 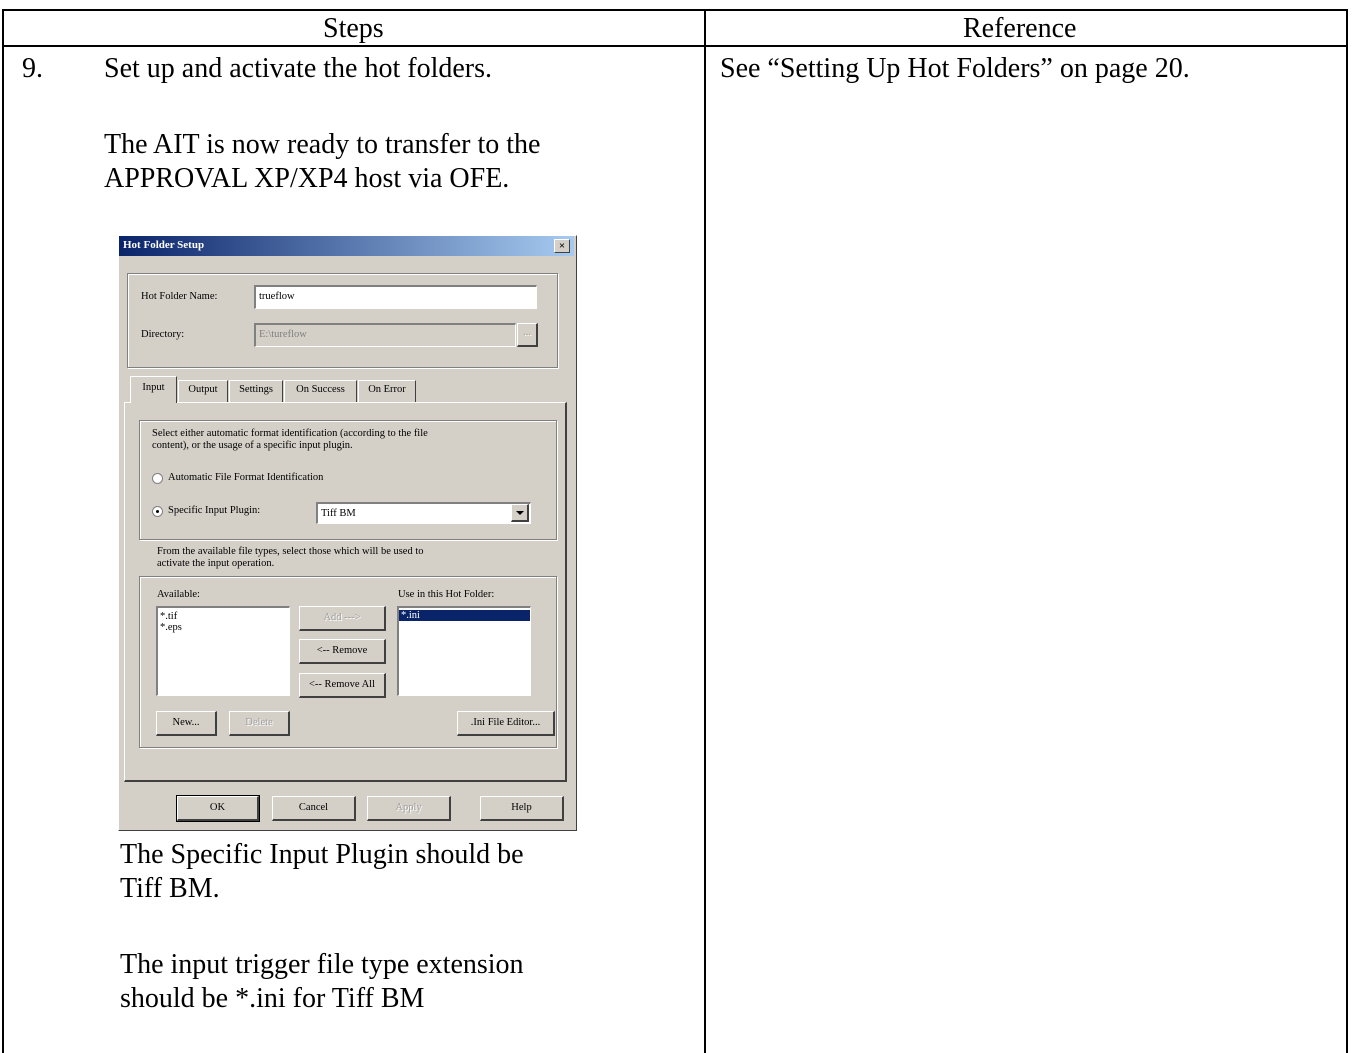 I want to click on table-right-border, so click(x=1347, y=531).